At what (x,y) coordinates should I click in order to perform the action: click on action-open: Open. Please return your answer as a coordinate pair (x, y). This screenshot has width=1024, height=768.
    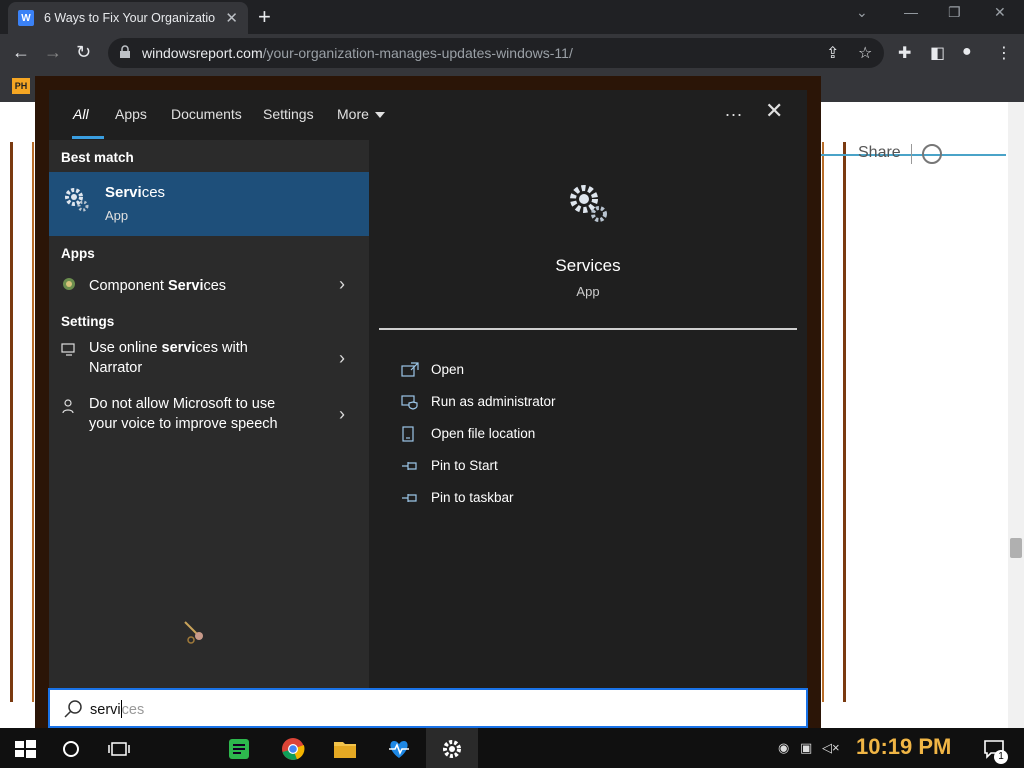
    Looking at the image, I should click on (551, 372).